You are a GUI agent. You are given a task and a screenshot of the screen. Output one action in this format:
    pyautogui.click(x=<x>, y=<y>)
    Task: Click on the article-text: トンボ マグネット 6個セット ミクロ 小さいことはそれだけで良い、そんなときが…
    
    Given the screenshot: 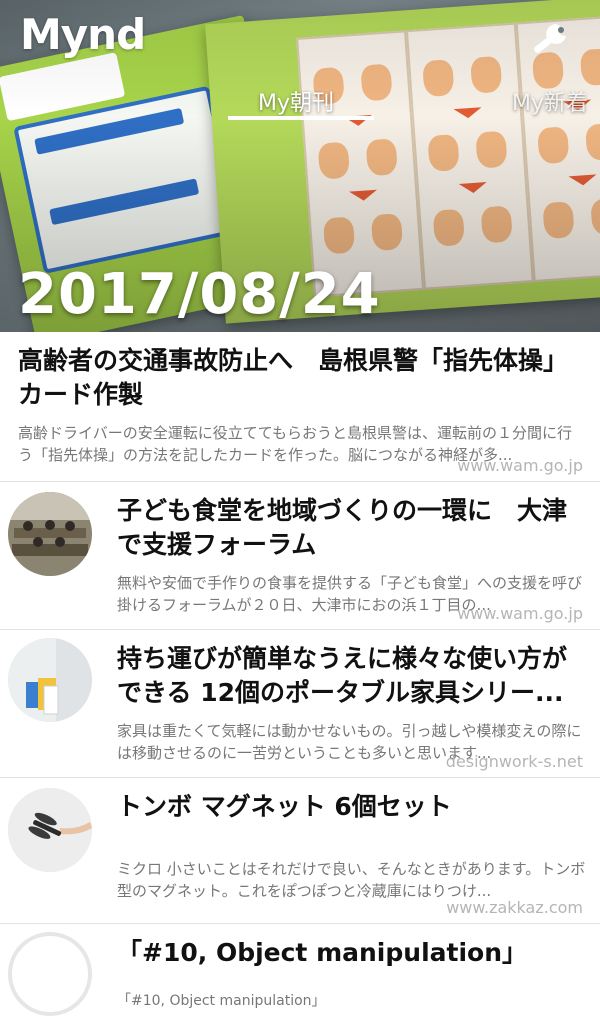 What is the action you would take?
    pyautogui.click(x=351, y=846)
    